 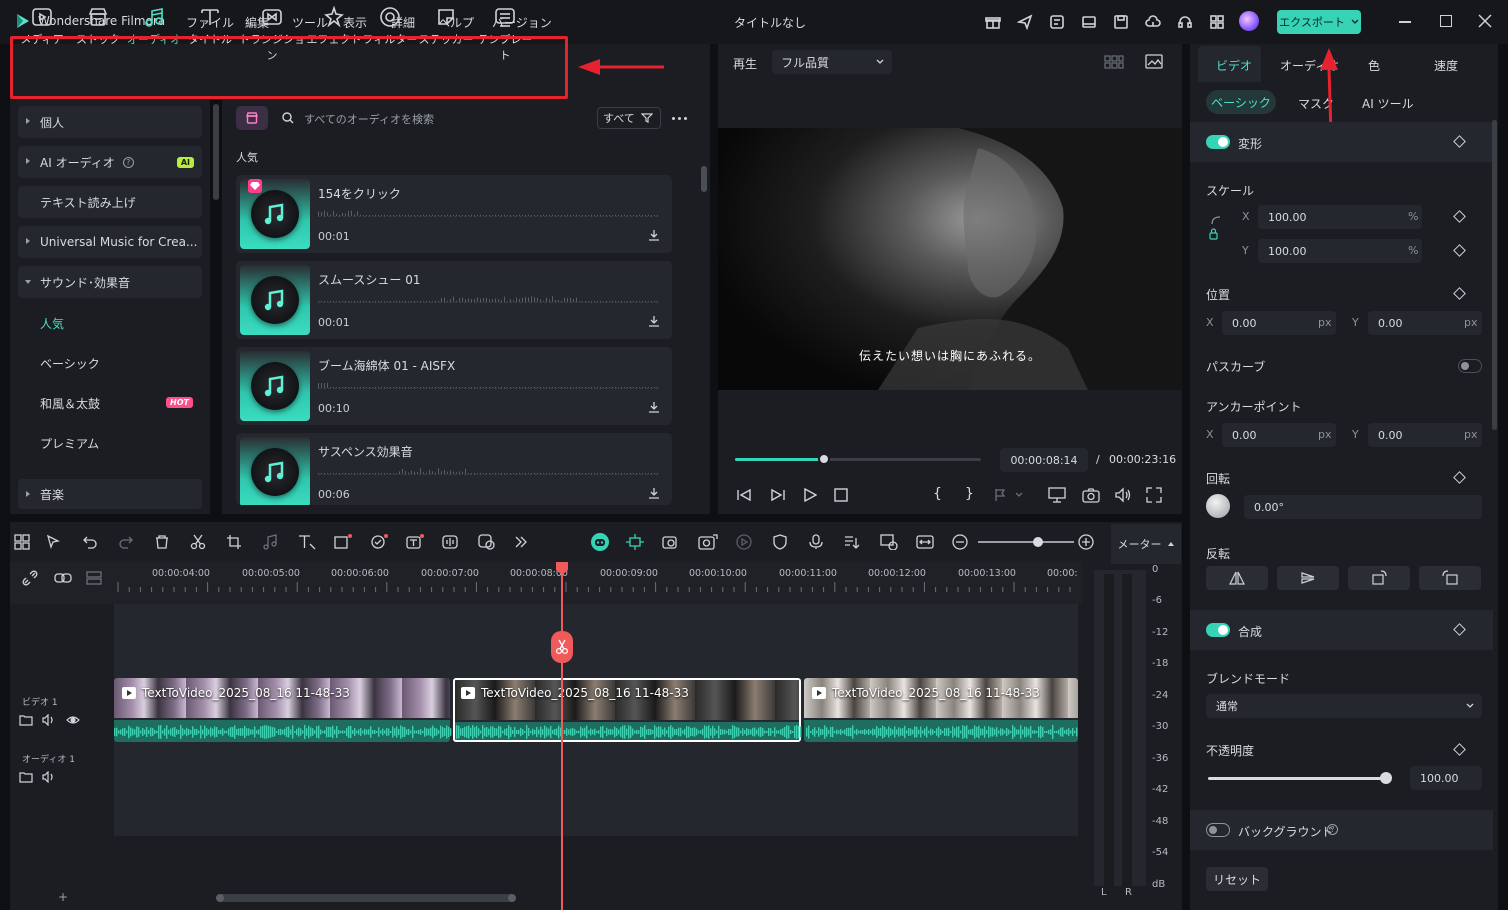 What do you see at coordinates (780, 542) in the screenshot?
I see `shield-icon` at bounding box center [780, 542].